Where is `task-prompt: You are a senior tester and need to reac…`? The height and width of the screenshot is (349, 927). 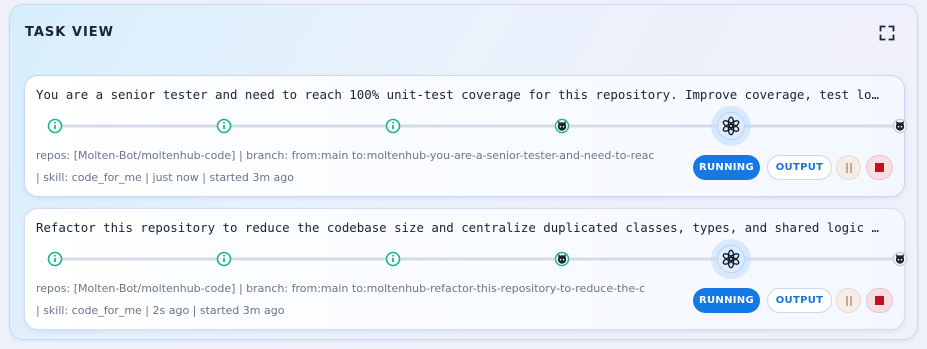 task-prompt: You are a senior tester and need to reac… is located at coordinates (457, 94).